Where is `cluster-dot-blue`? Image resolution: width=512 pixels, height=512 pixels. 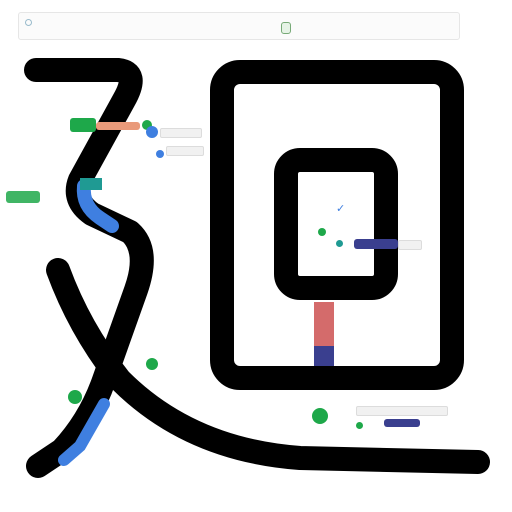
cluster-dot-blue is located at coordinates (152, 132).